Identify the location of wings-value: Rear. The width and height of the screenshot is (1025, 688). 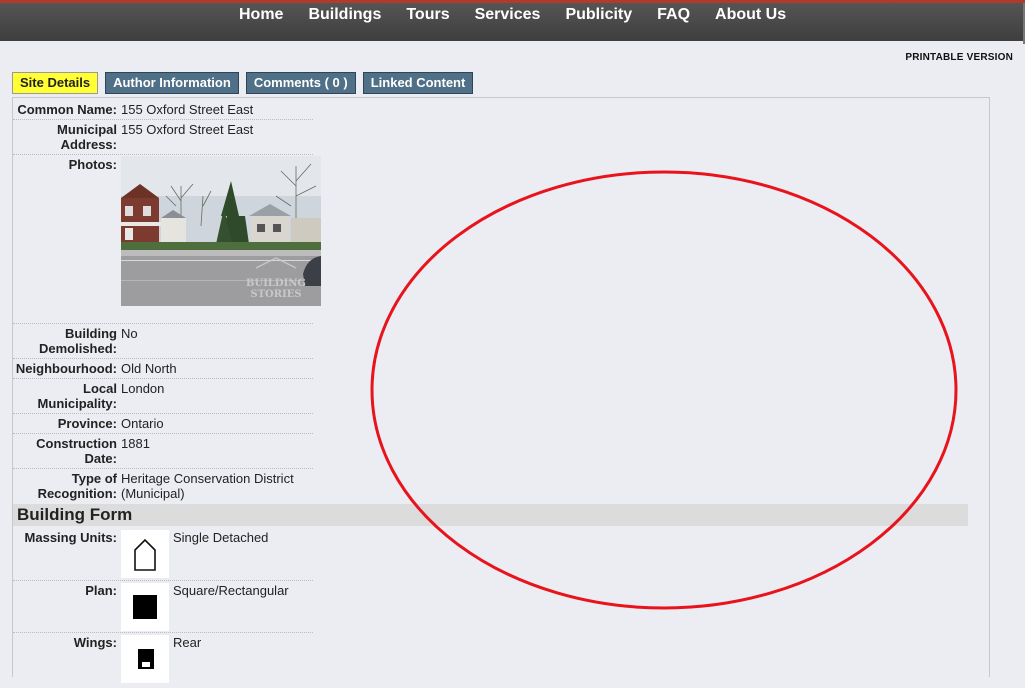
(187, 642).